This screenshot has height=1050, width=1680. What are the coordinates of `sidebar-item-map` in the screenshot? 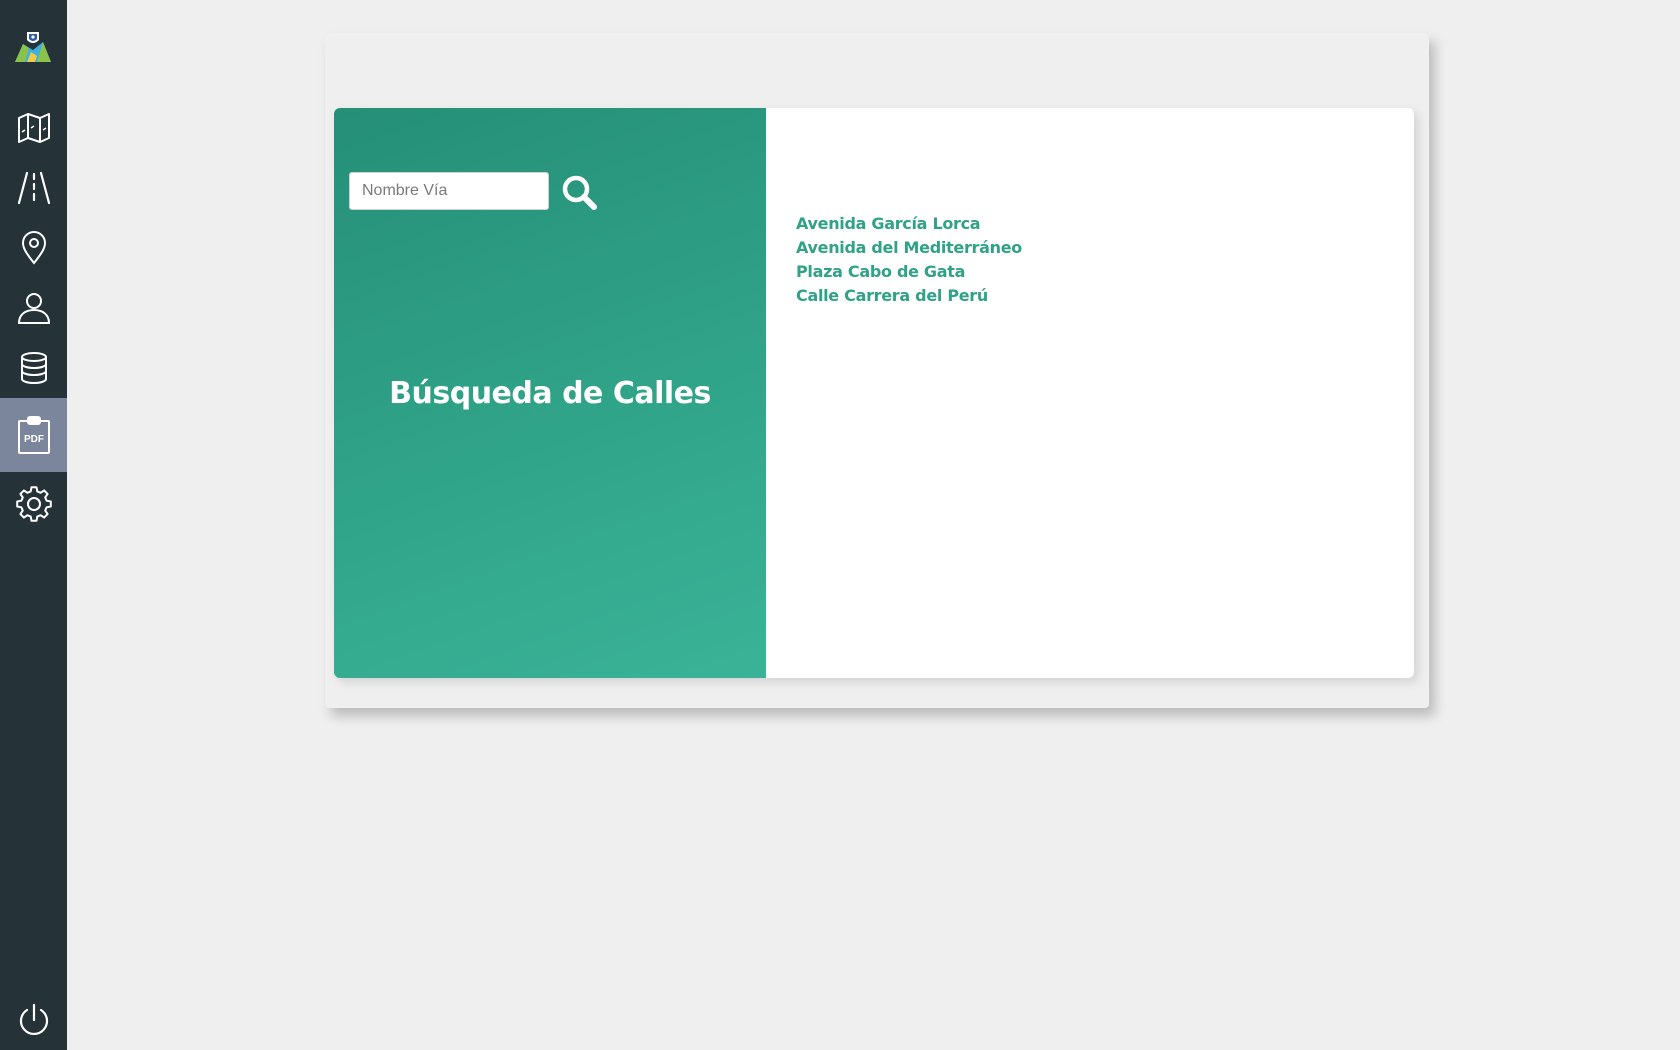 It's located at (33, 128).